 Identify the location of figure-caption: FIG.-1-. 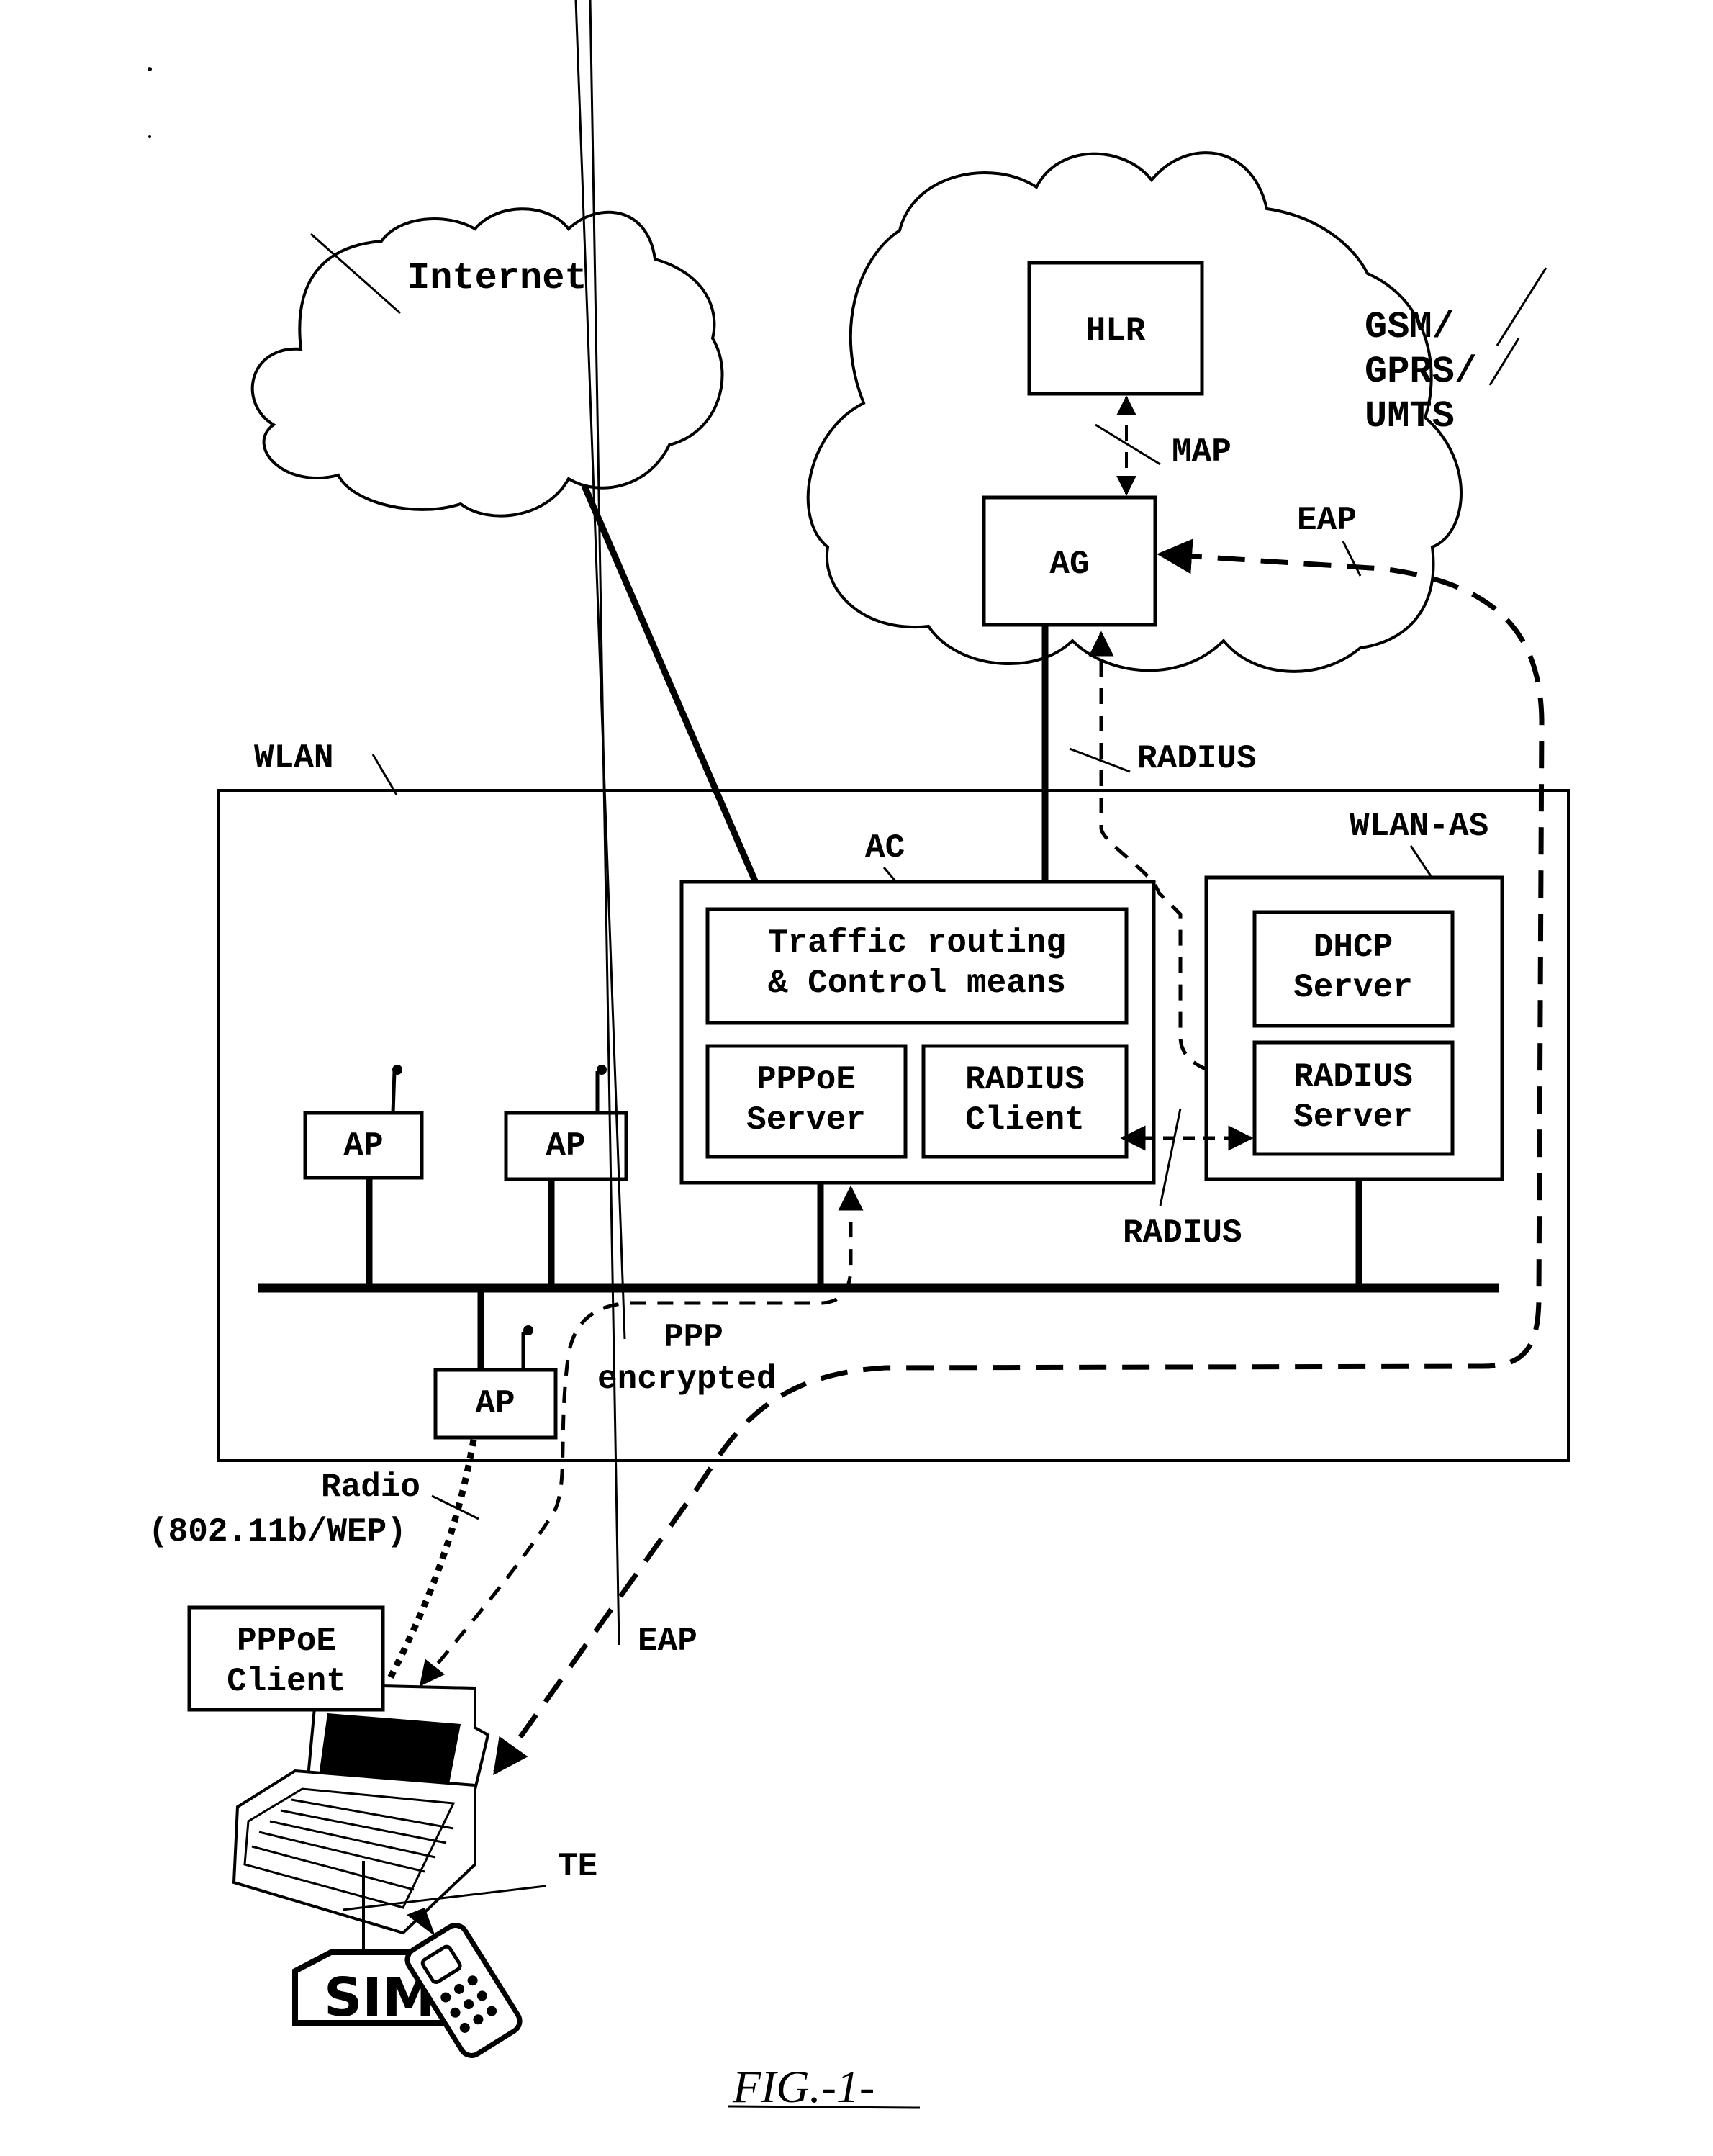
(824, 2086).